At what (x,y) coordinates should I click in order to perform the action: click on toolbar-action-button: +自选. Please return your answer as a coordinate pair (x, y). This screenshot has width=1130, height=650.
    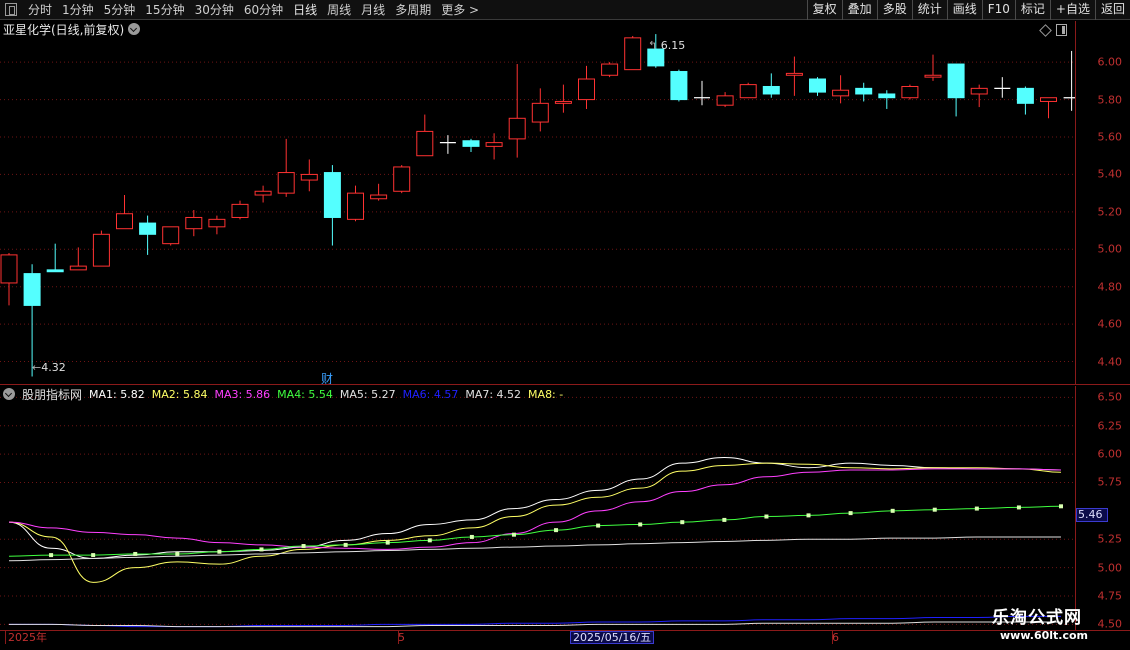
    Looking at the image, I should click on (1072, 10).